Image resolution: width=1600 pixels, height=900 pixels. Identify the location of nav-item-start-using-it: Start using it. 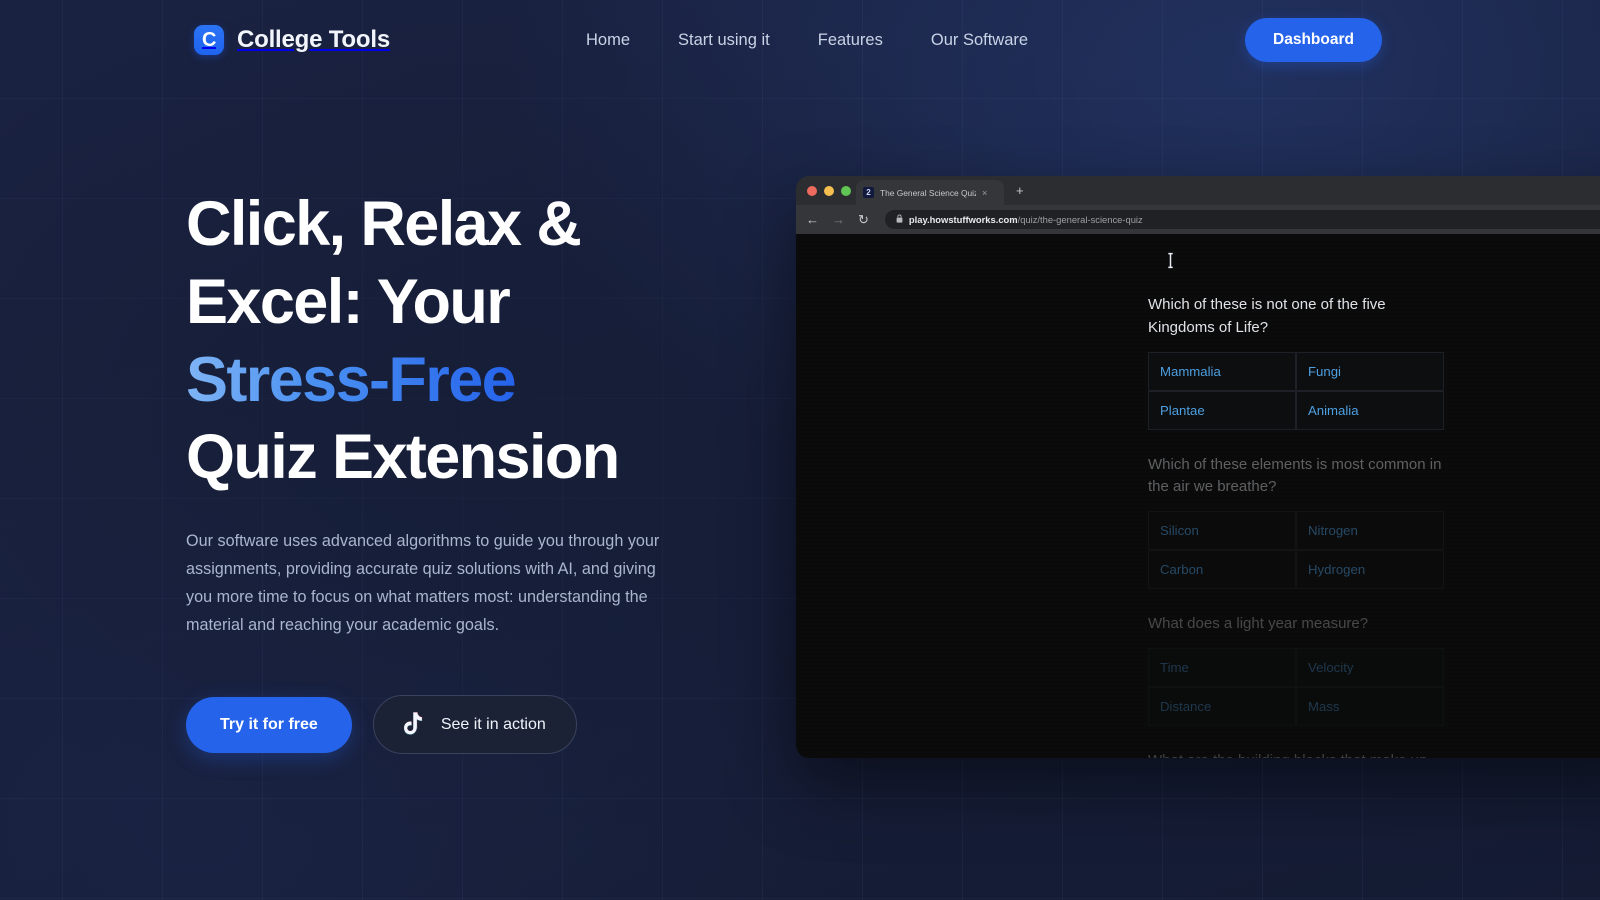
(724, 40).